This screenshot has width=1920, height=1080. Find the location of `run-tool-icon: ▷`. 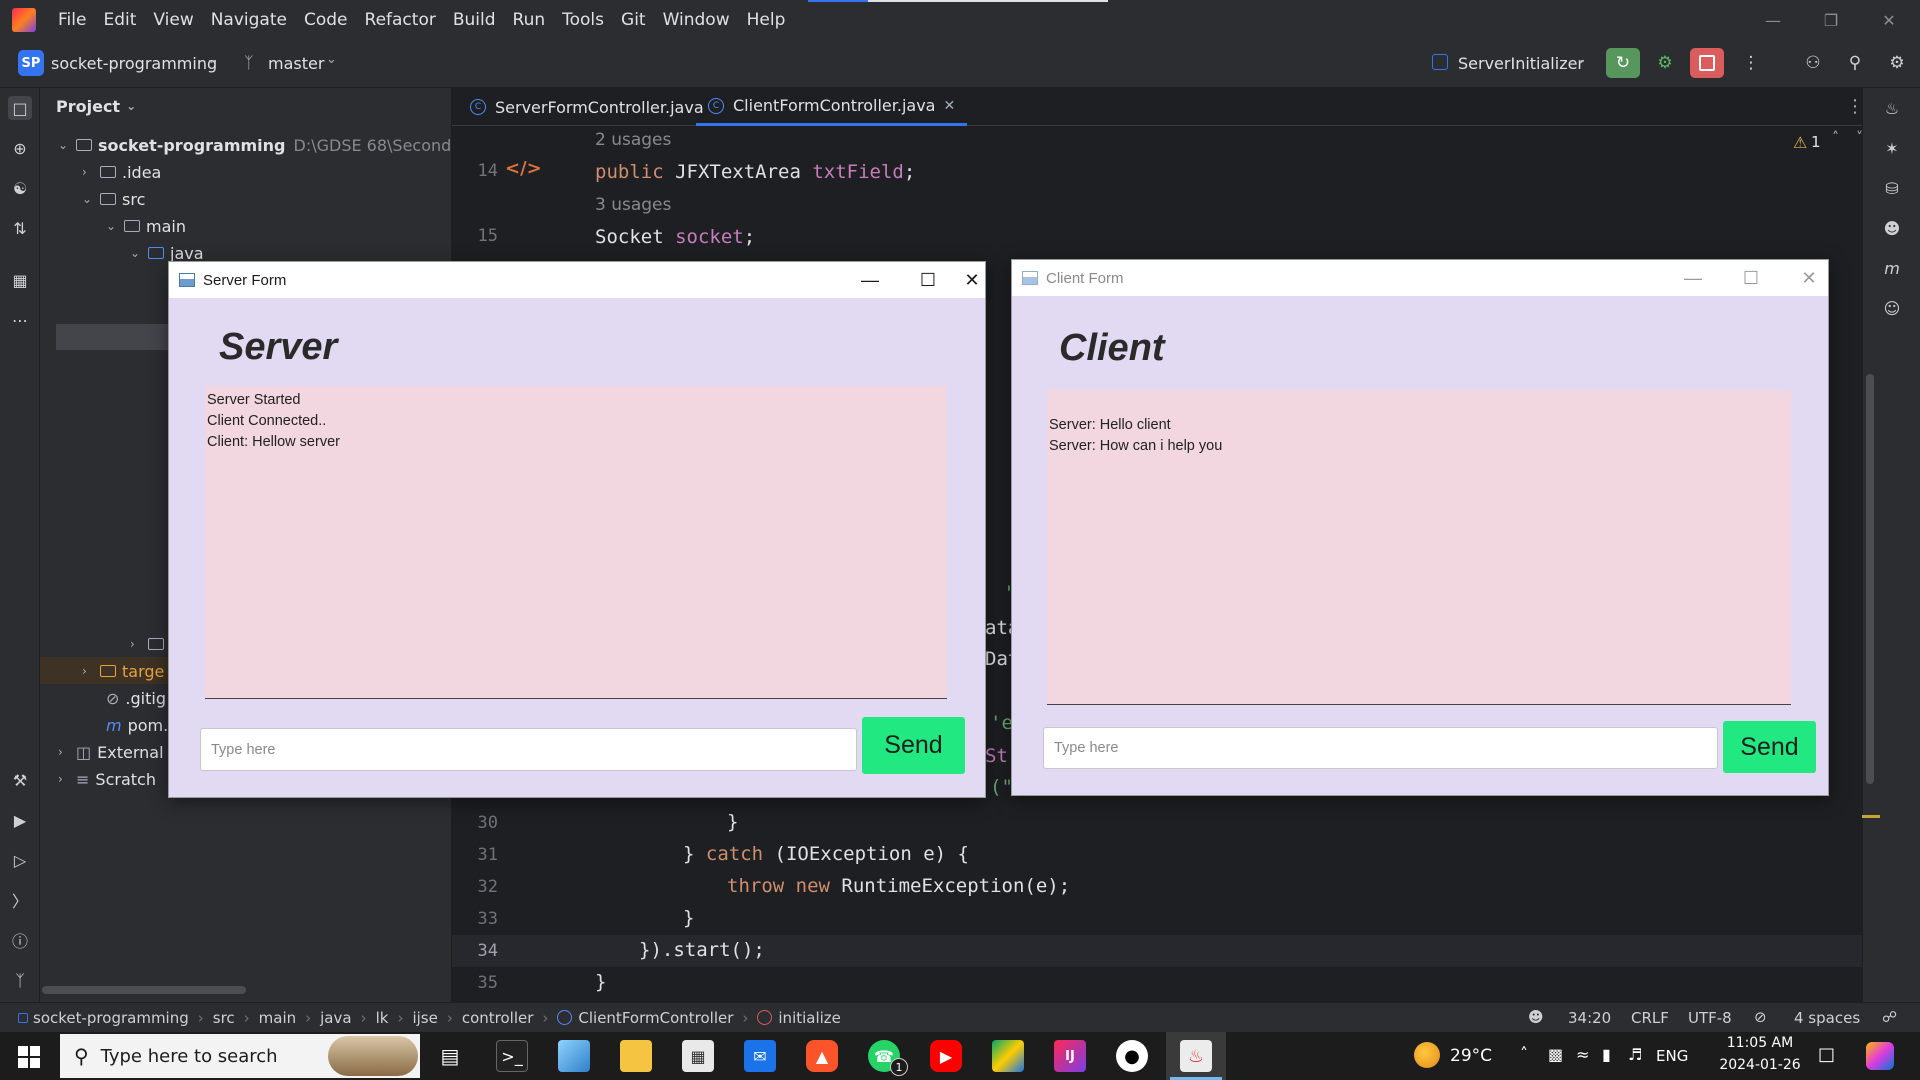

run-tool-icon: ▷ is located at coordinates (20, 860).